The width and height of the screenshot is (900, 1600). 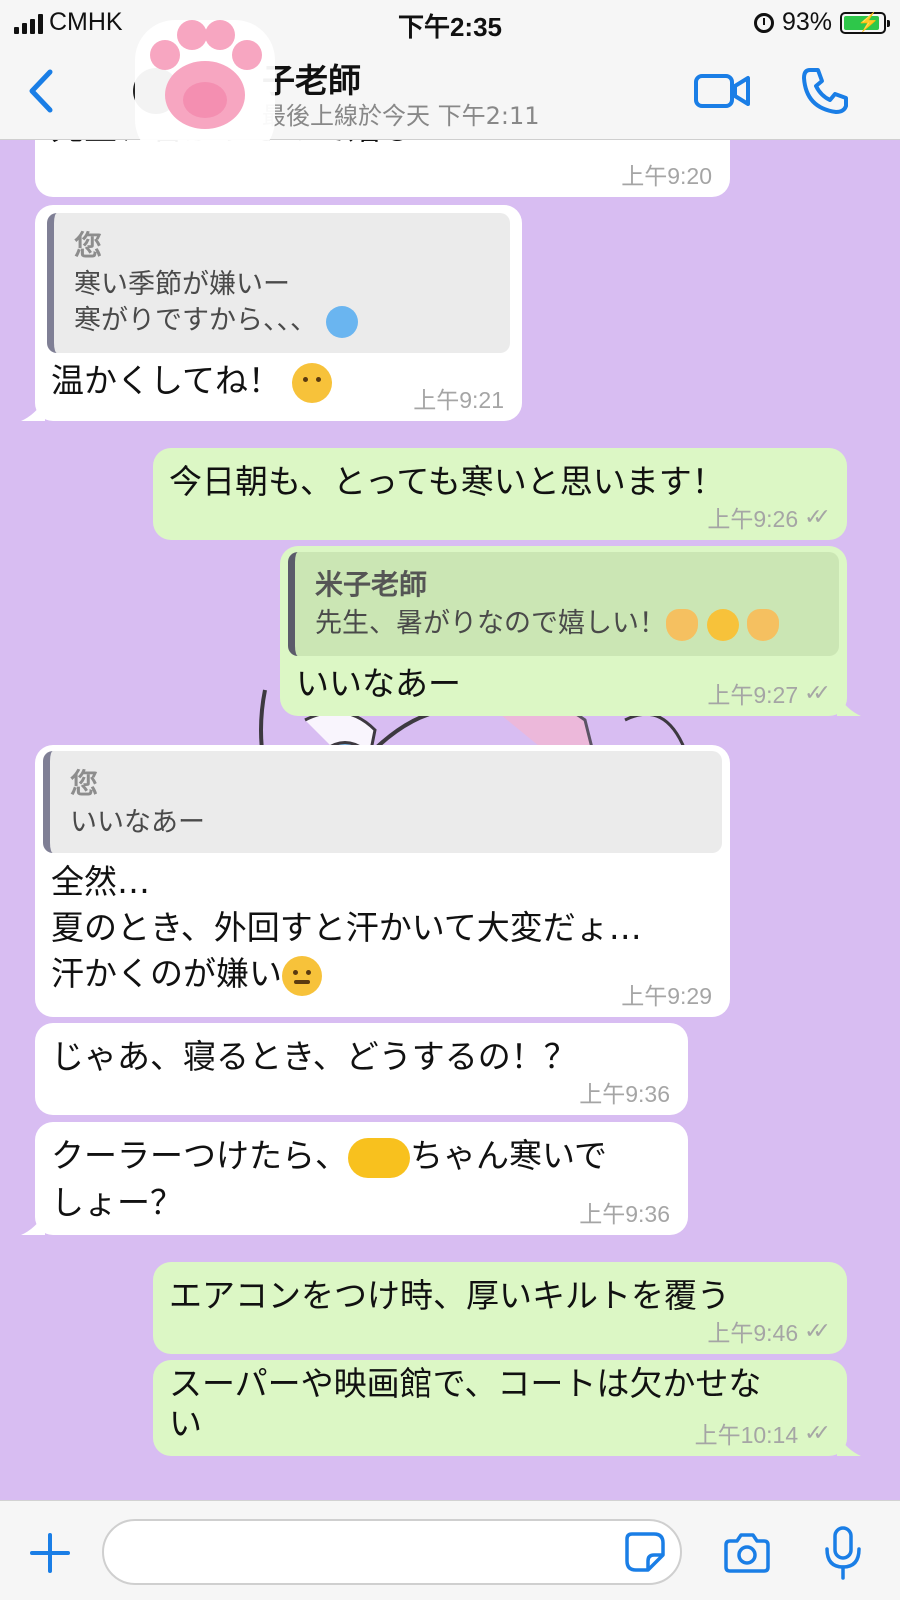 What do you see at coordinates (379, 1157) in the screenshot?
I see `redacted-name-sticker` at bounding box center [379, 1157].